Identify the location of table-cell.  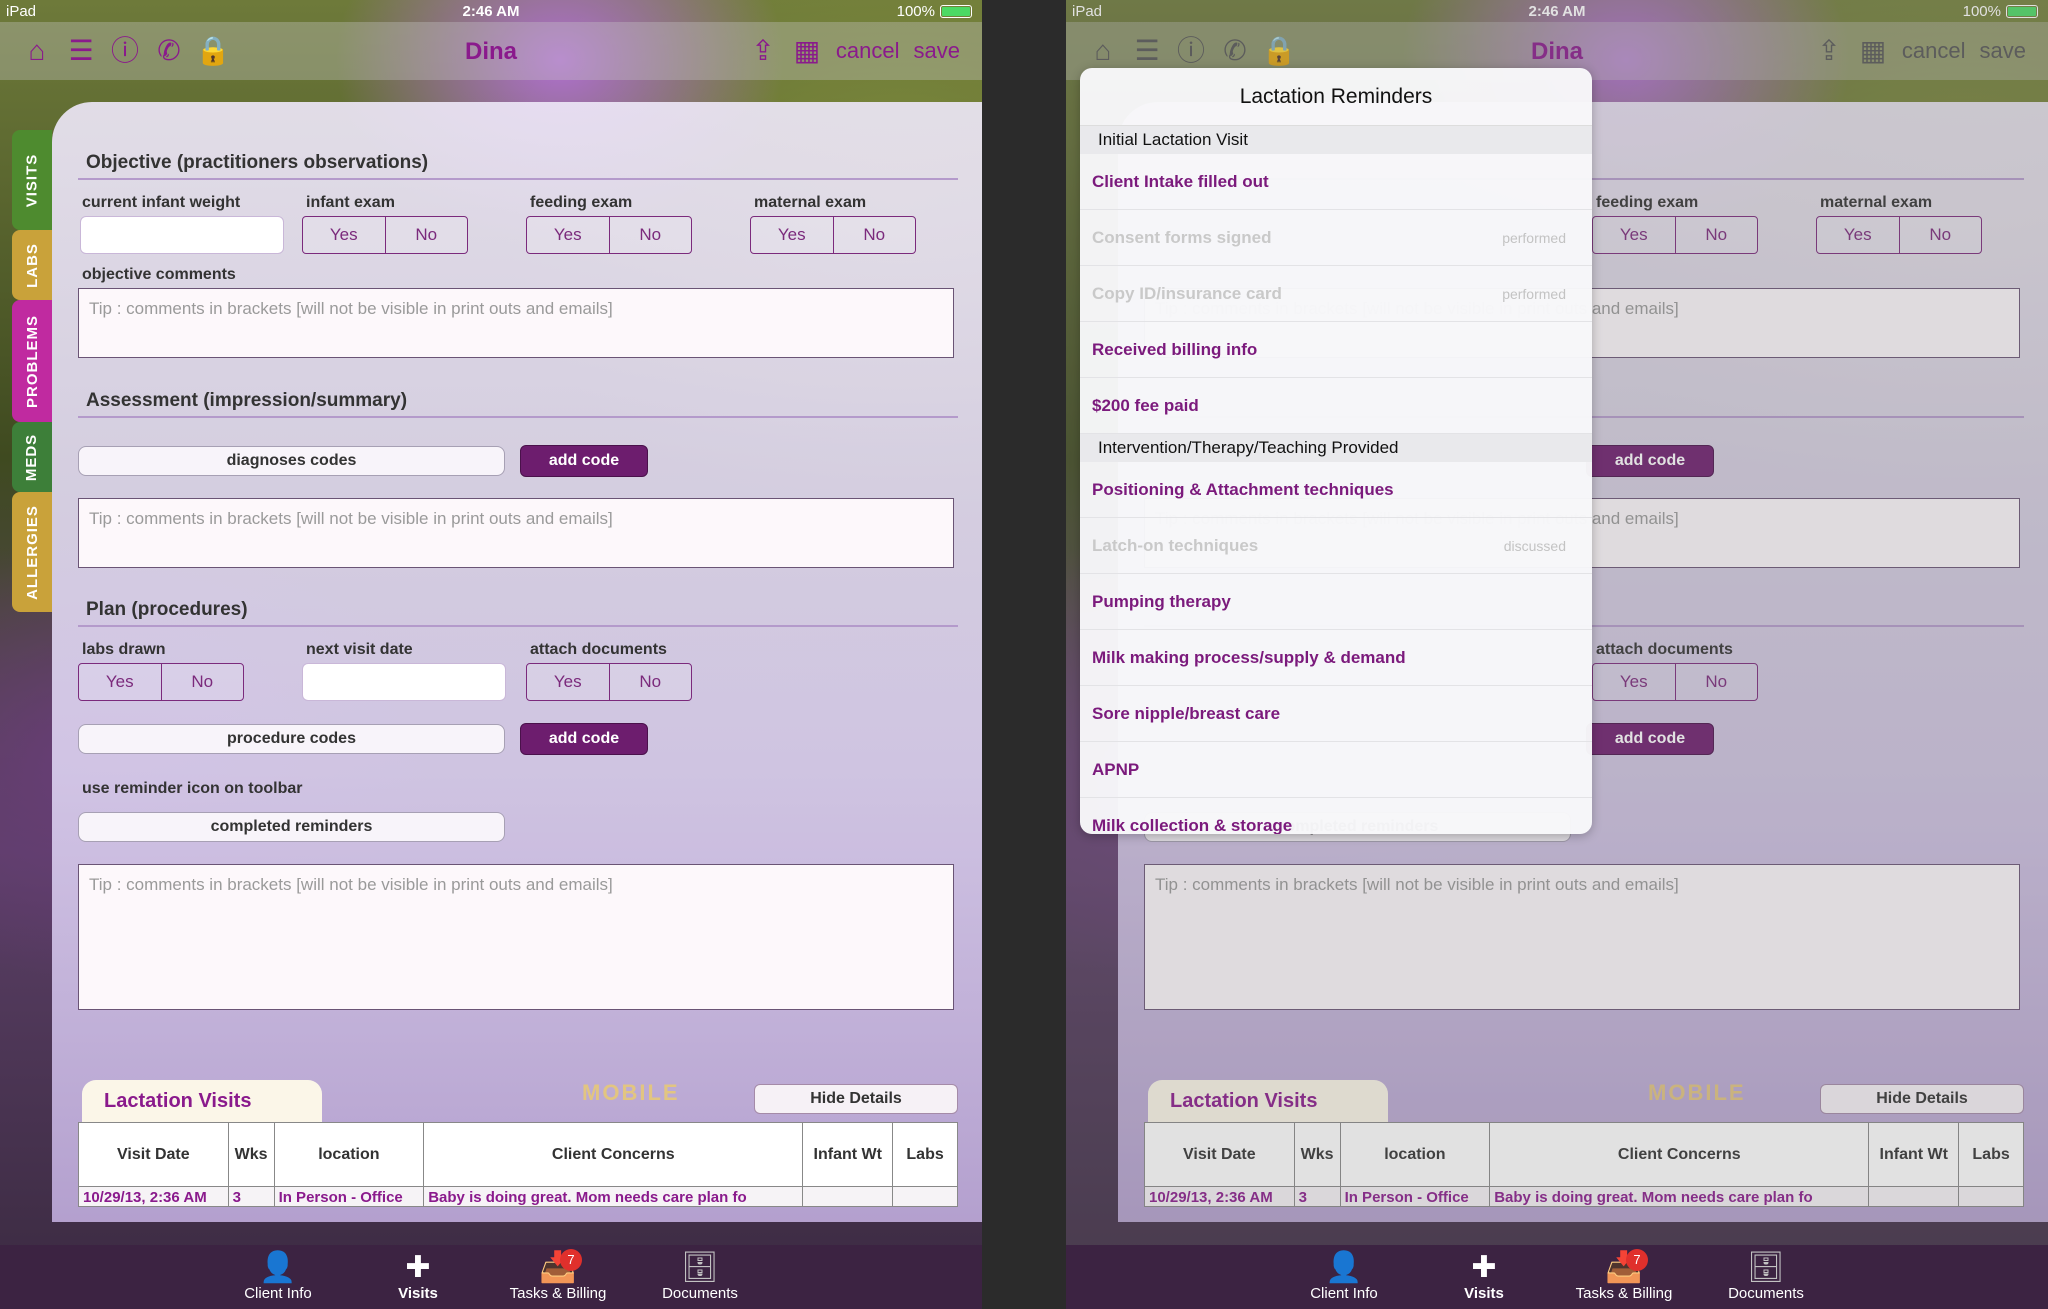
(1914, 1196).